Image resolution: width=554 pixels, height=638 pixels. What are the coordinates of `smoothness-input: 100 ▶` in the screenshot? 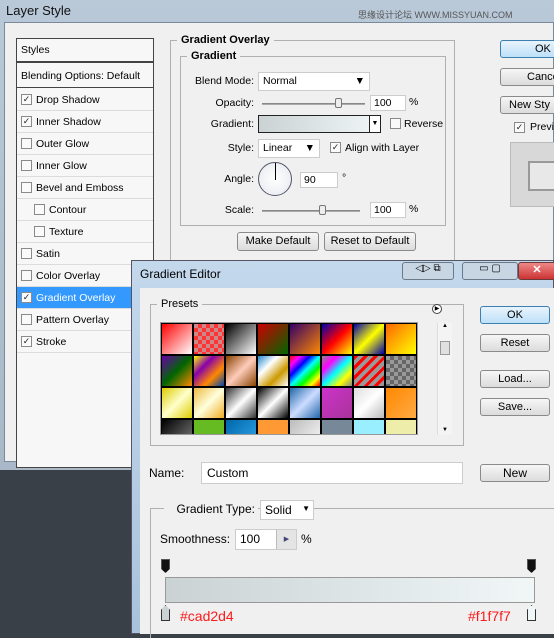 It's located at (266, 539).